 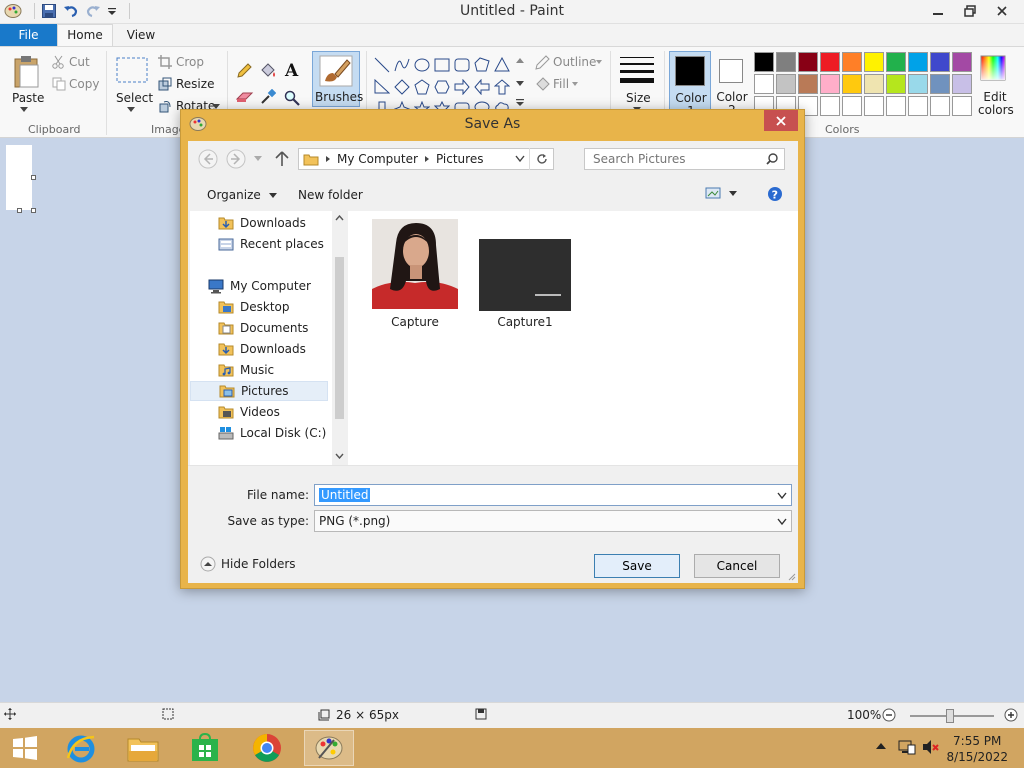 I want to click on file-list: Capture Capture1, so click(x=573, y=338).